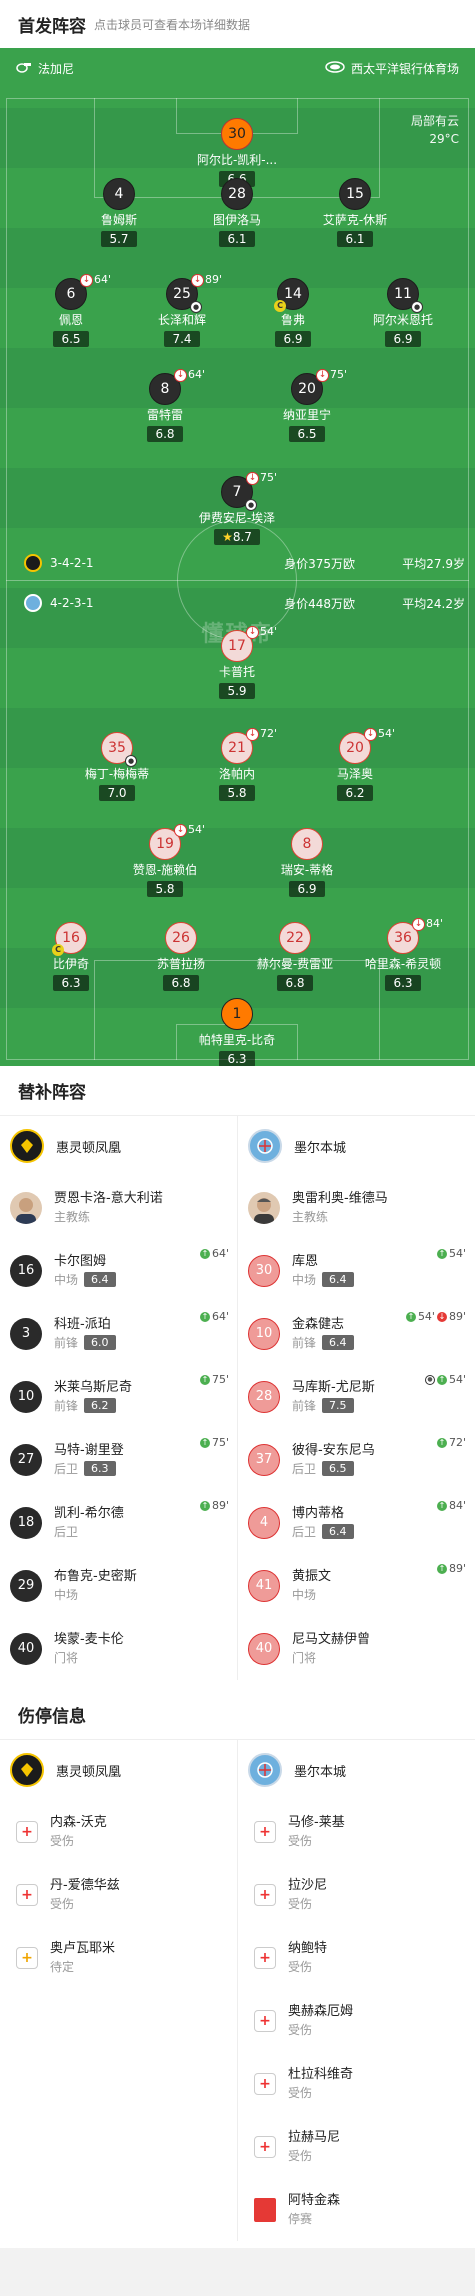 The width and height of the screenshot is (475, 2296). What do you see at coordinates (307, 862) in the screenshot?
I see `home-player: 8 瑞安-蒂格 6.9` at bounding box center [307, 862].